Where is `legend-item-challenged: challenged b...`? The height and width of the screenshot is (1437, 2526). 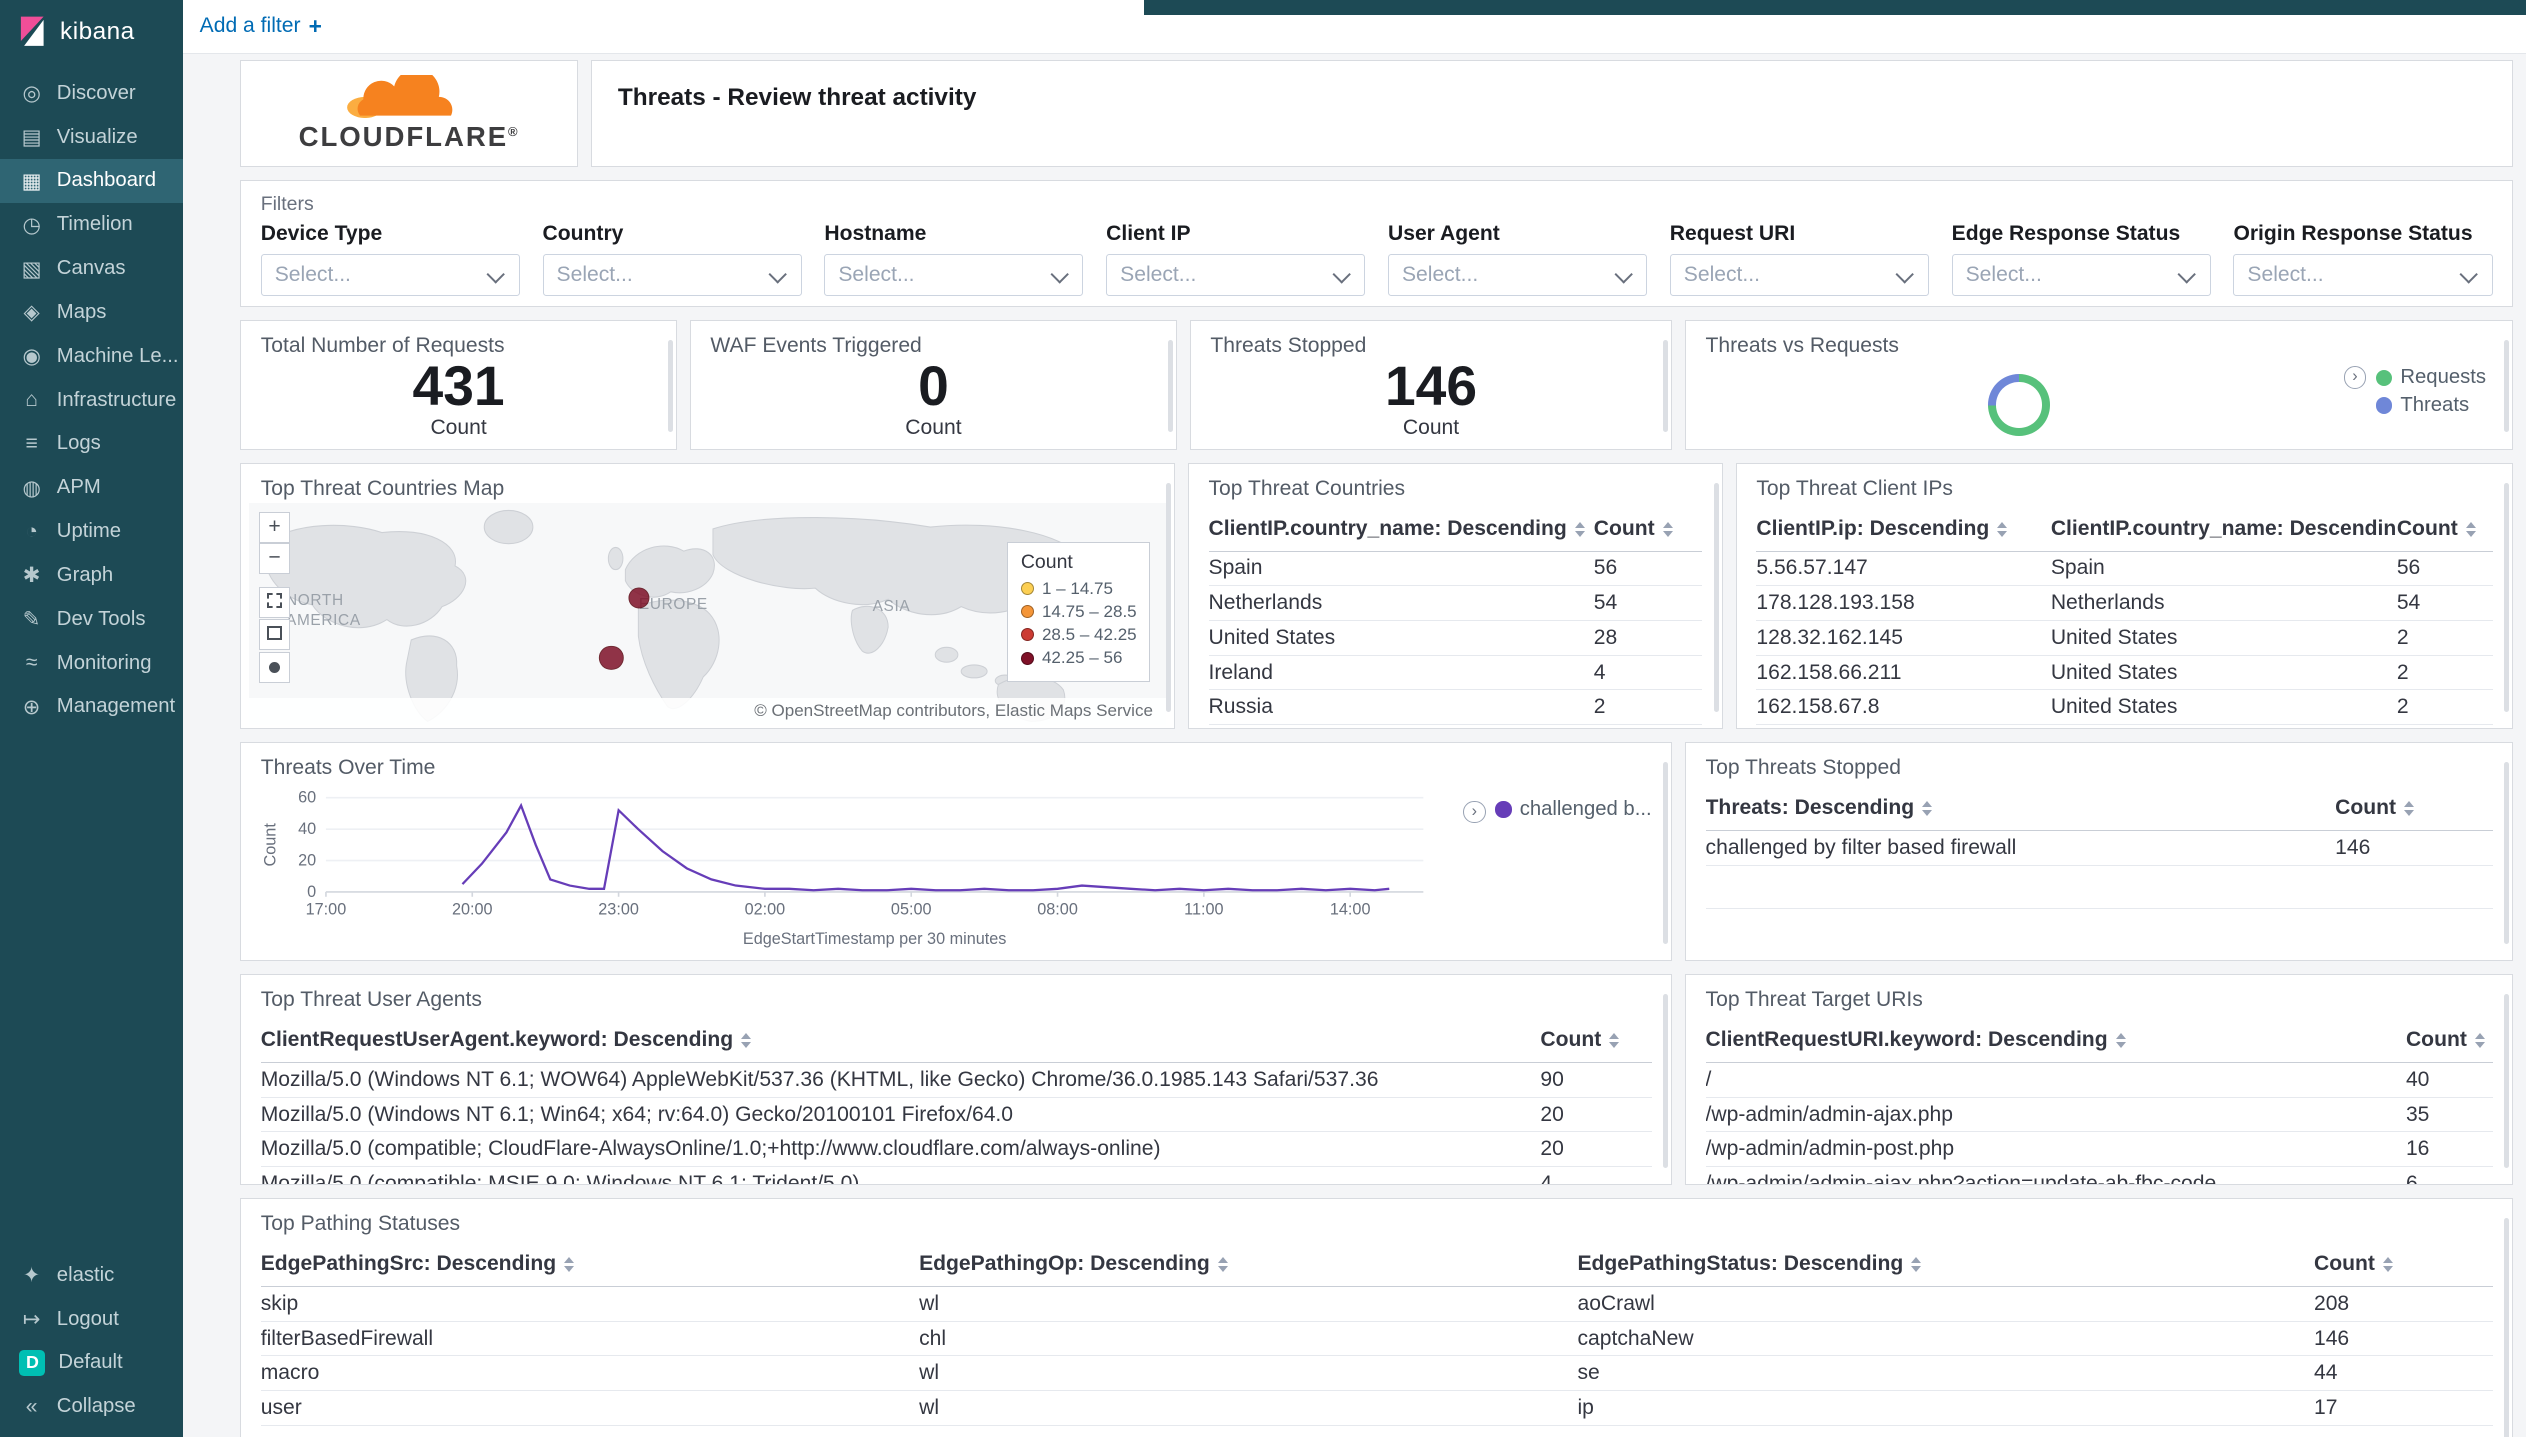
legend-item-challenged: challenged b... is located at coordinates (1573, 809).